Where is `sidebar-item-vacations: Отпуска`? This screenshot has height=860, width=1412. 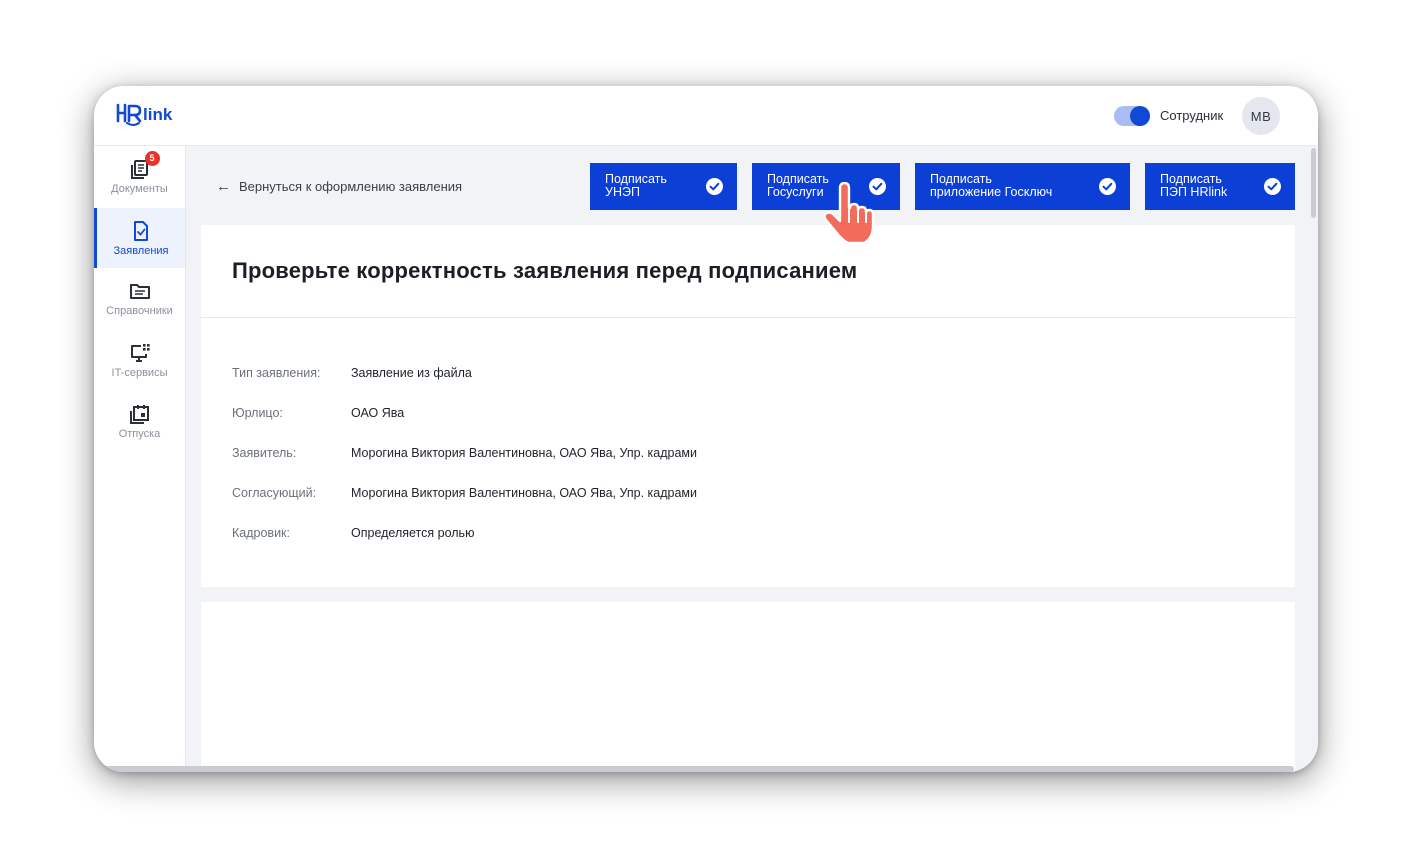
sidebar-item-vacations: Отпуска is located at coordinates (139, 421).